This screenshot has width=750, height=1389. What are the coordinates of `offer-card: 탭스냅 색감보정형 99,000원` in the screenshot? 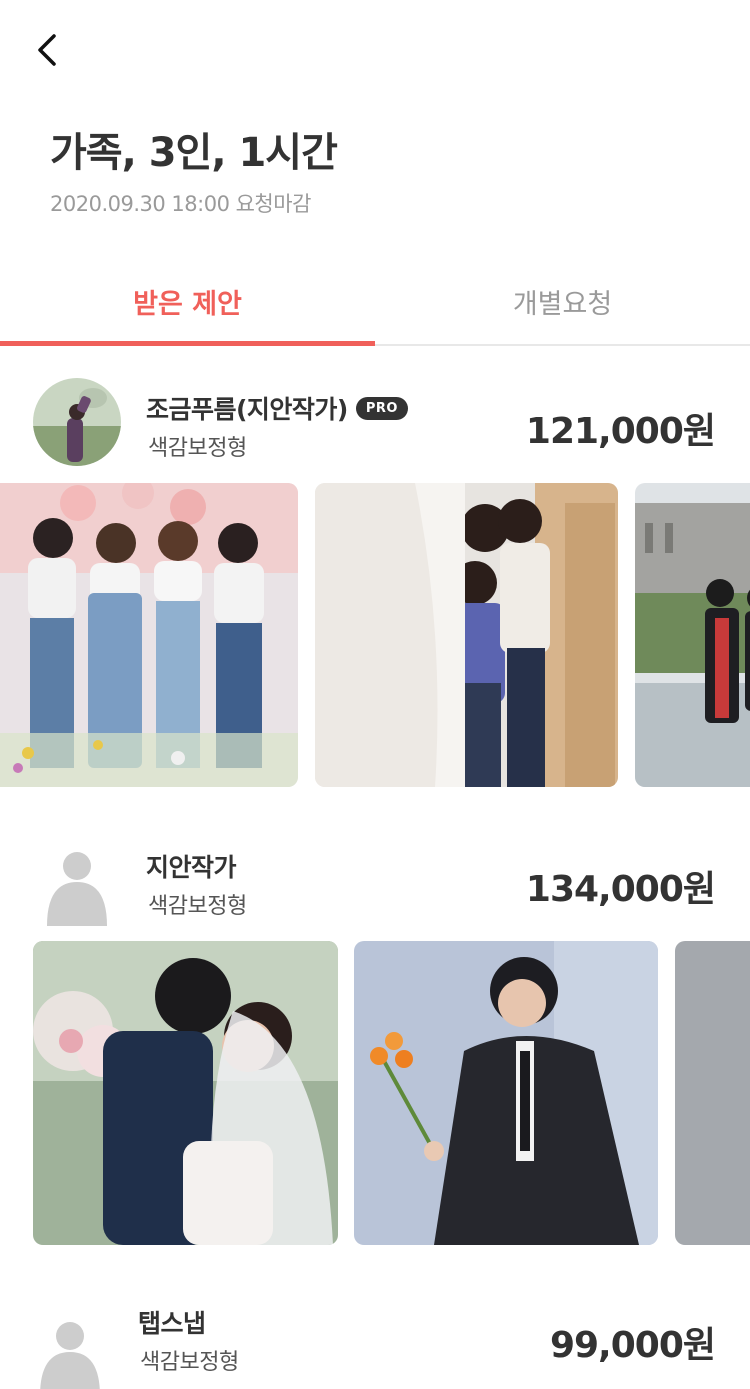 It's located at (375, 1342).